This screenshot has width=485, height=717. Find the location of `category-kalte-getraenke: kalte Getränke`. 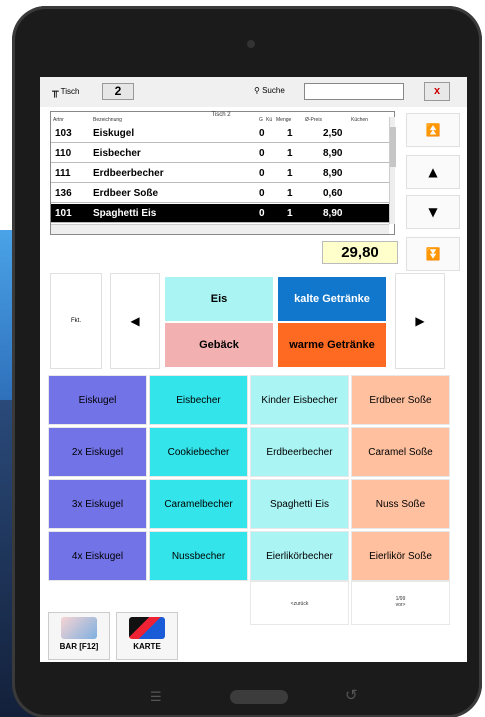

category-kalte-getraenke: kalte Getränke is located at coordinates (332, 299).